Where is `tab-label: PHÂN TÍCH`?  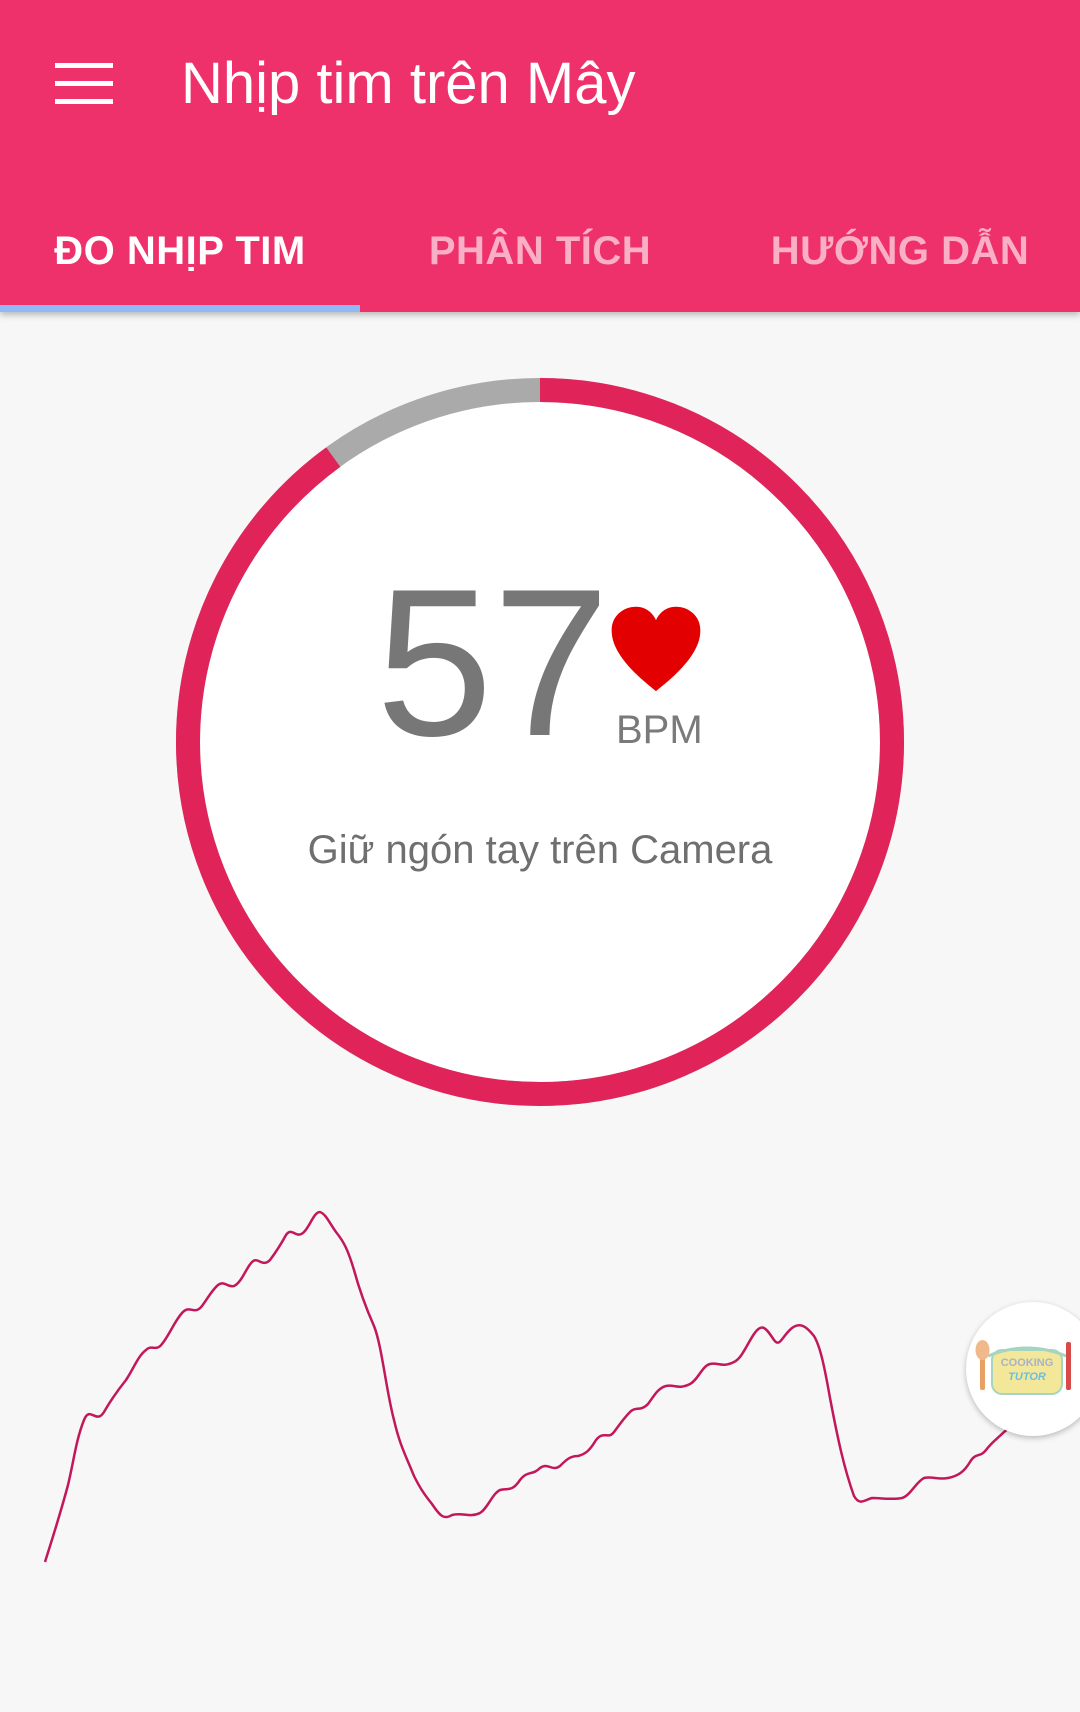 tab-label: PHÂN TÍCH is located at coordinates (540, 250).